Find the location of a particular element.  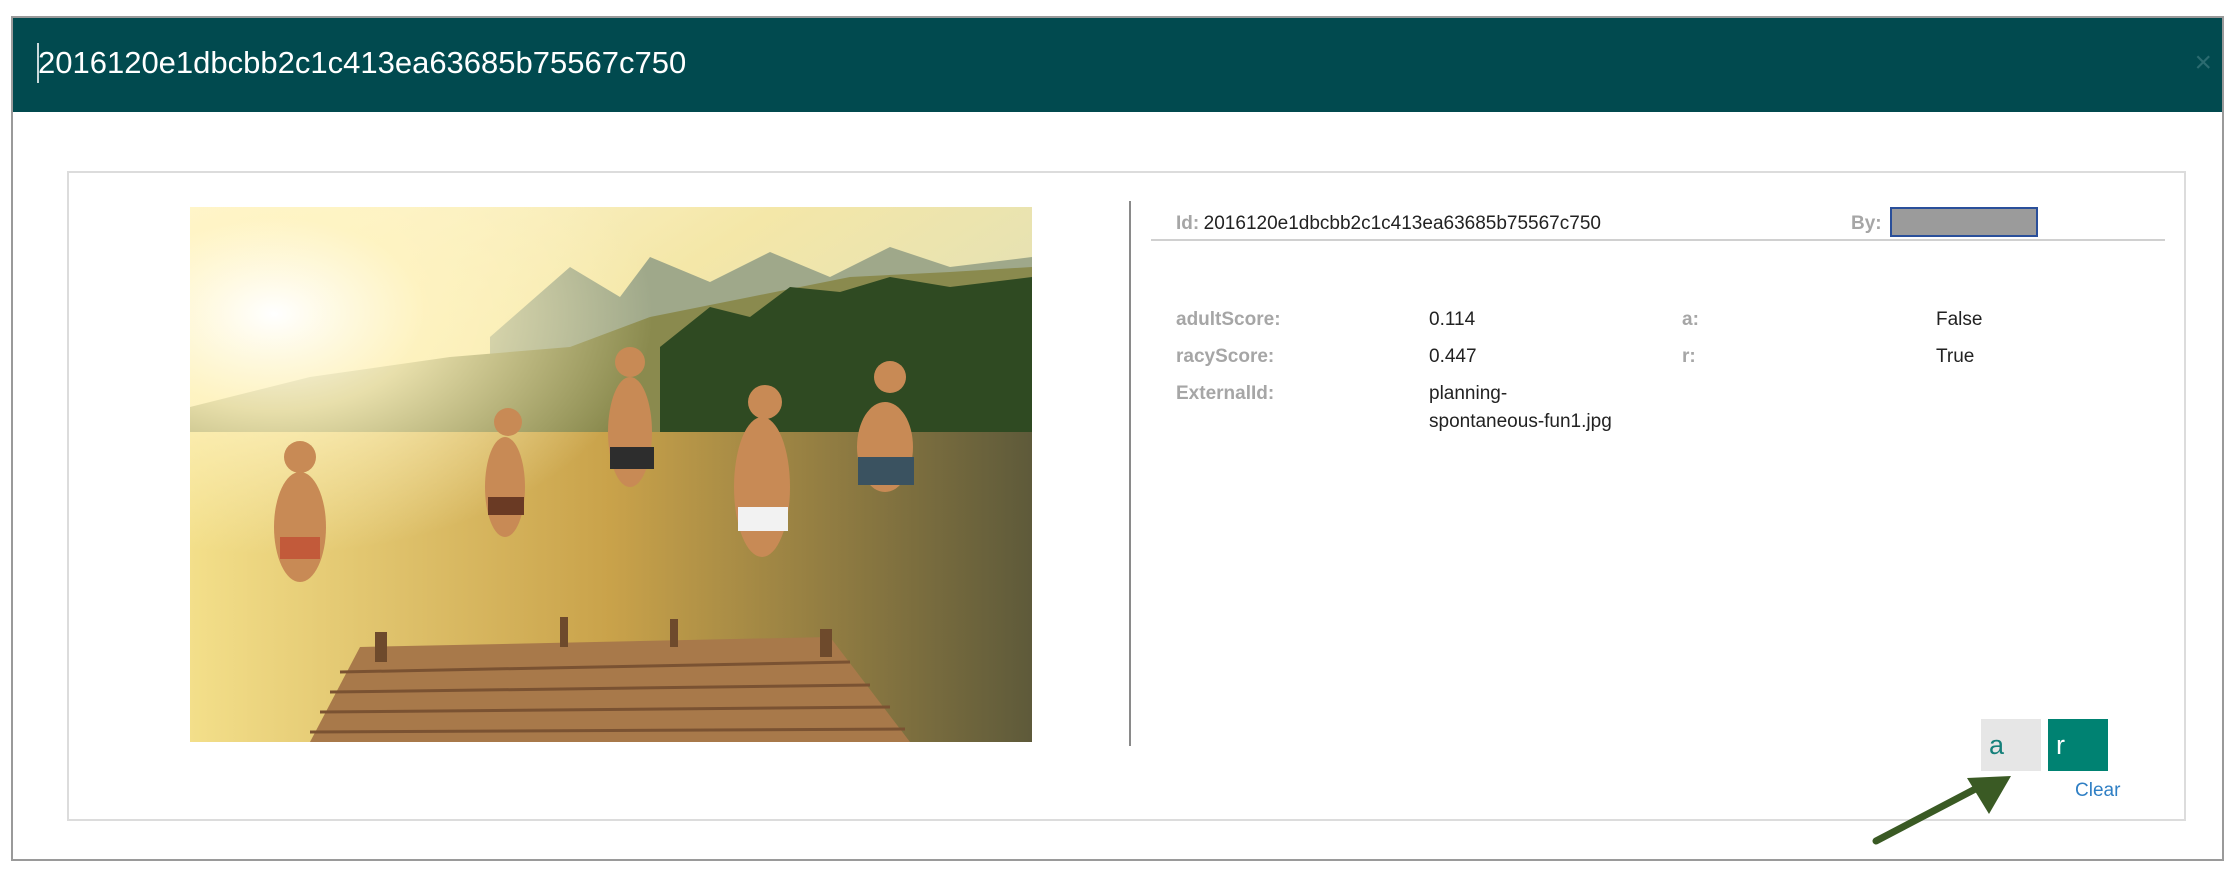

dialog-title: 2016120e1dbcbb2c1c413ea63685b75567c750 is located at coordinates (362, 62).